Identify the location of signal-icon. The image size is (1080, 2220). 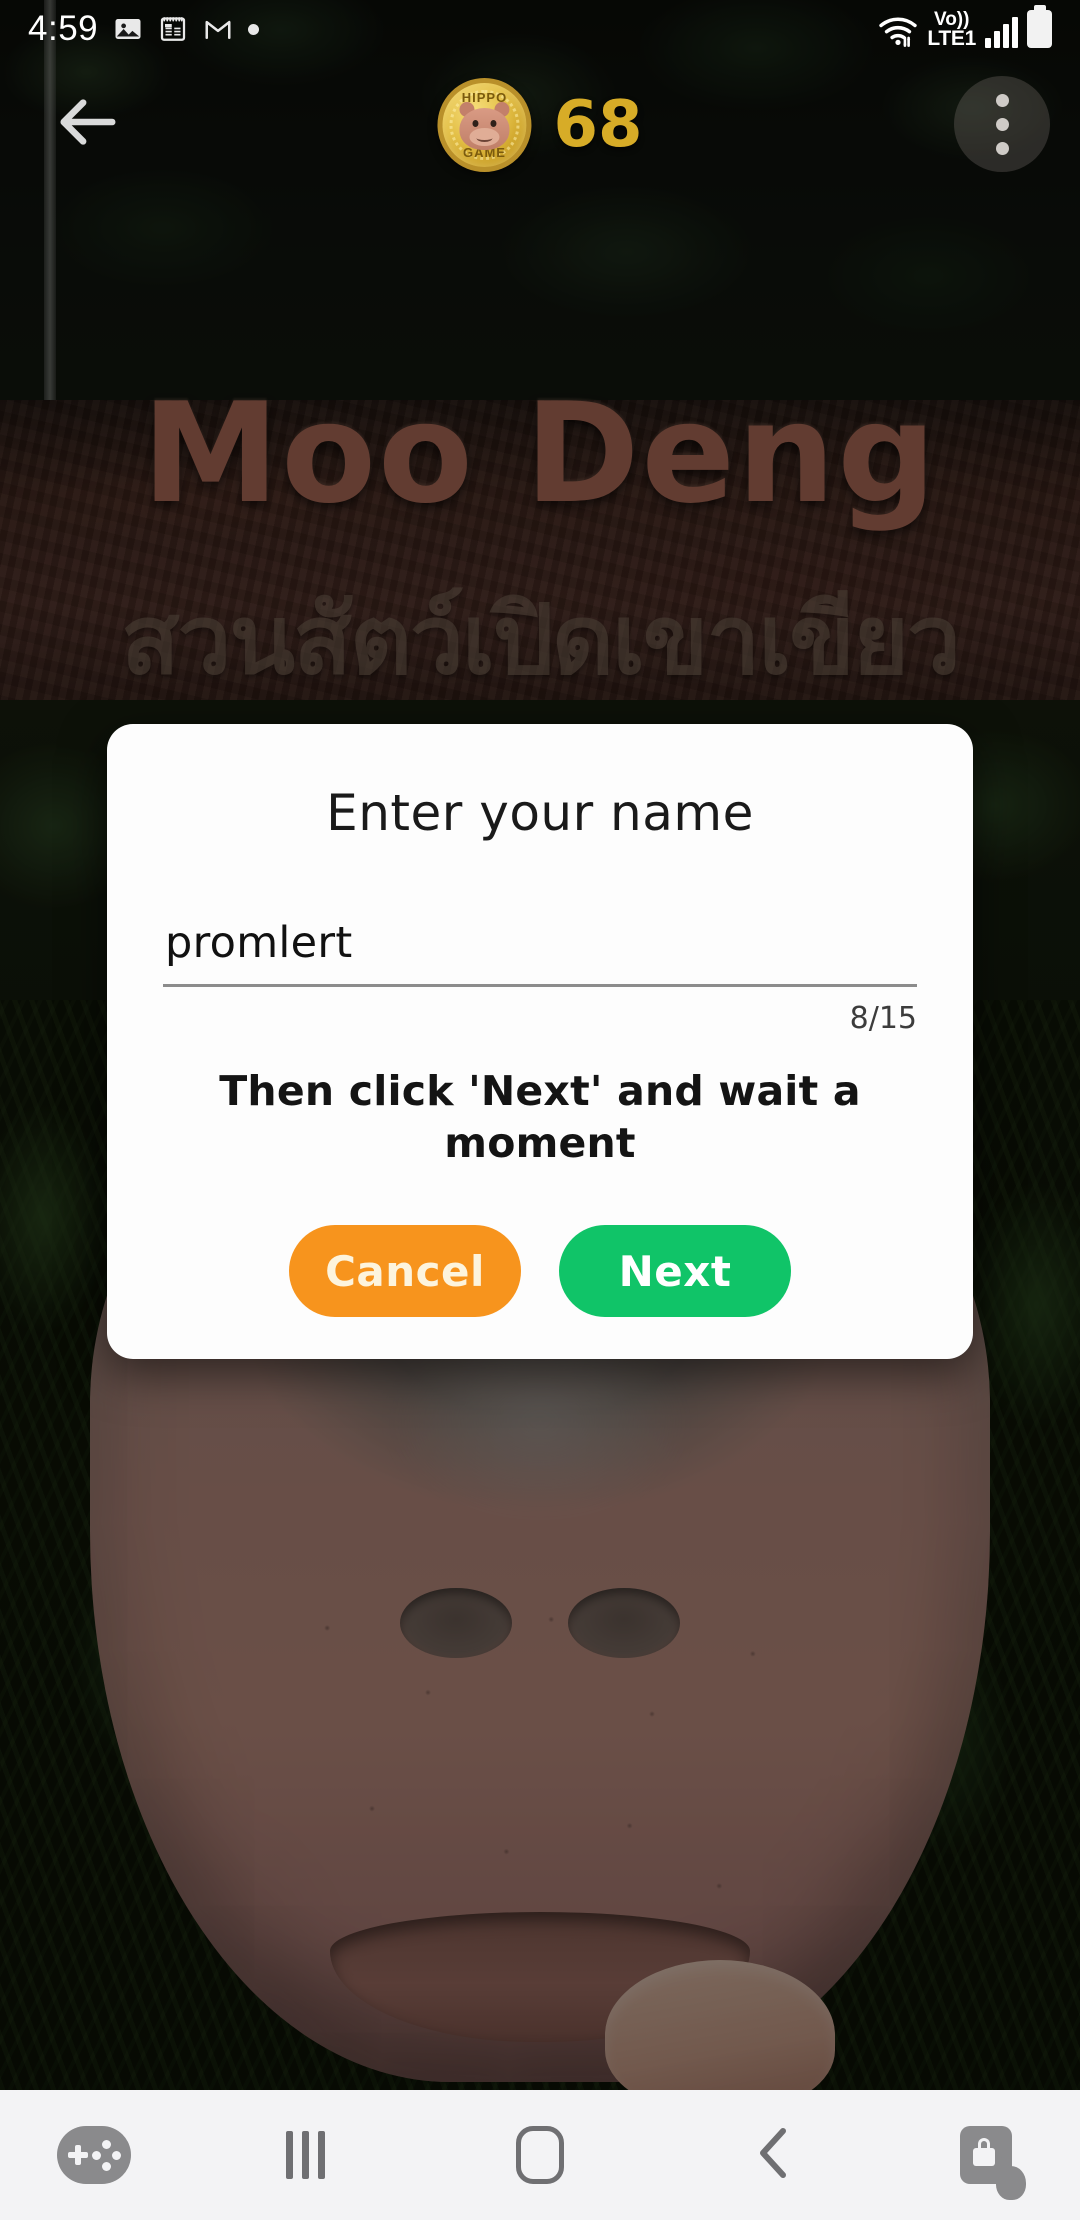
(1001, 32).